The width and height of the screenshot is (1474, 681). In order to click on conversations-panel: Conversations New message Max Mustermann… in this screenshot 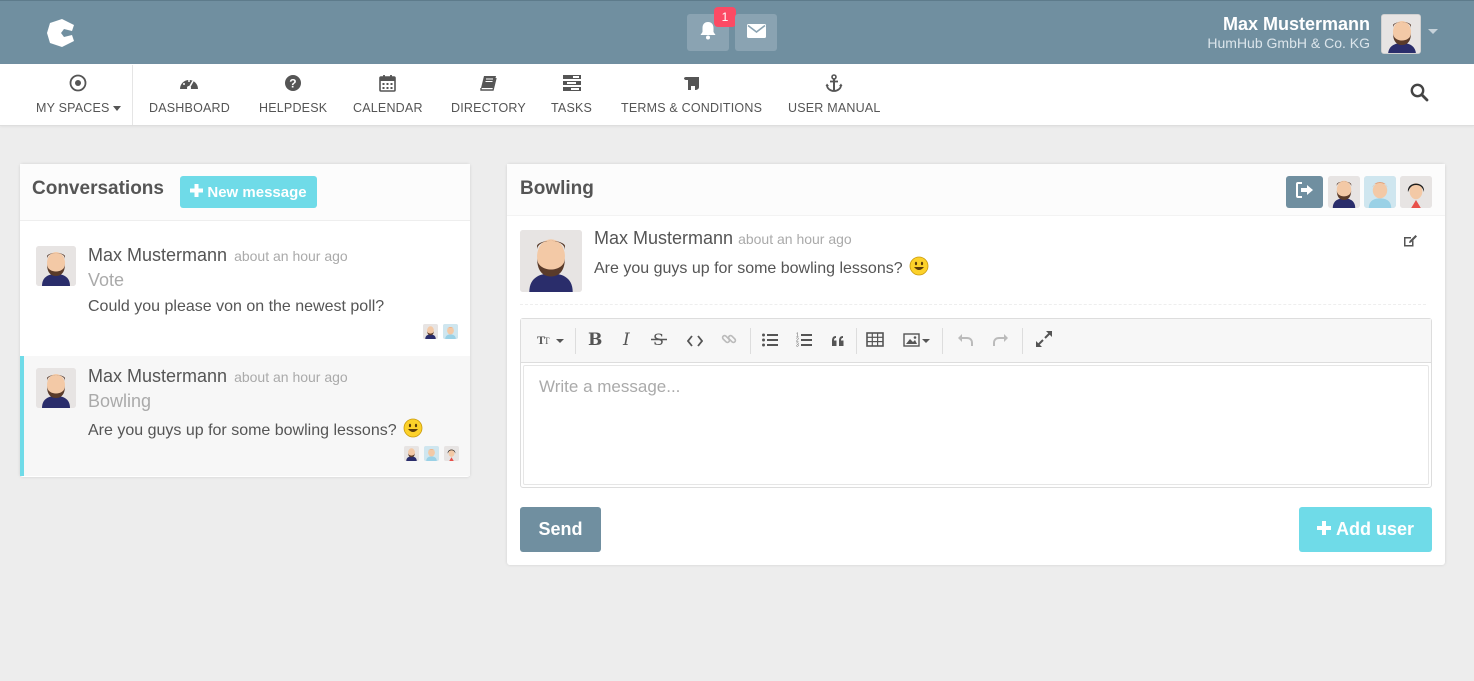, I will do `click(245, 320)`.